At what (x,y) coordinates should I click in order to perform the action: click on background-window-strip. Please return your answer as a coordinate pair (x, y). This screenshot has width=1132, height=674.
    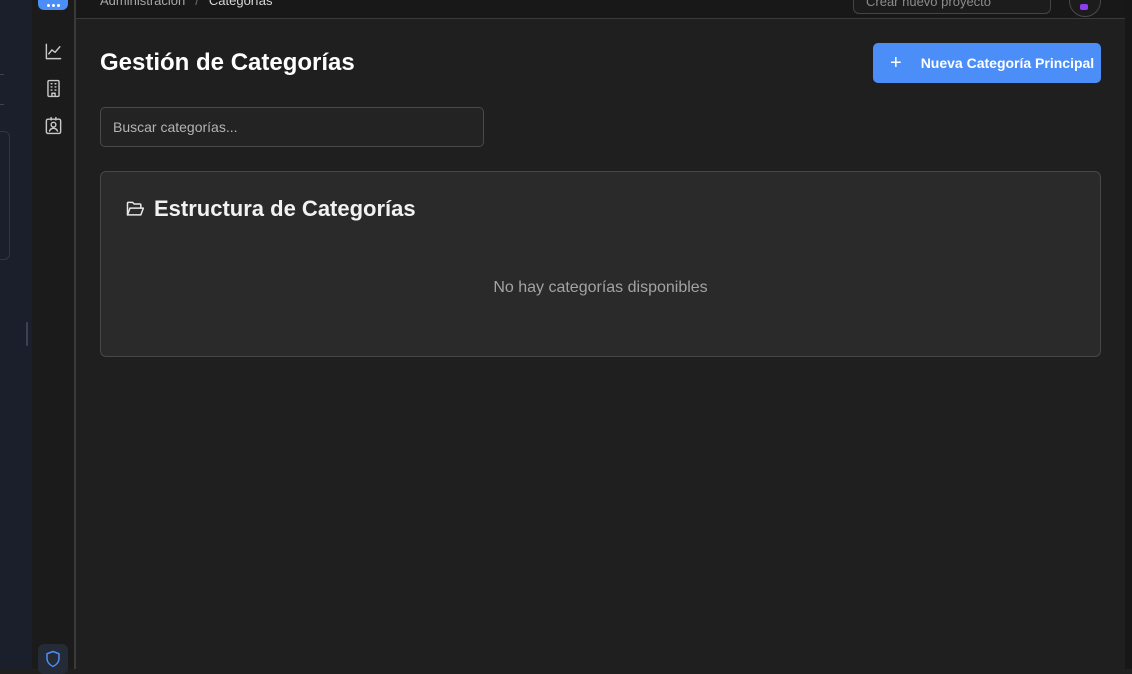
    Looking at the image, I should click on (16, 334).